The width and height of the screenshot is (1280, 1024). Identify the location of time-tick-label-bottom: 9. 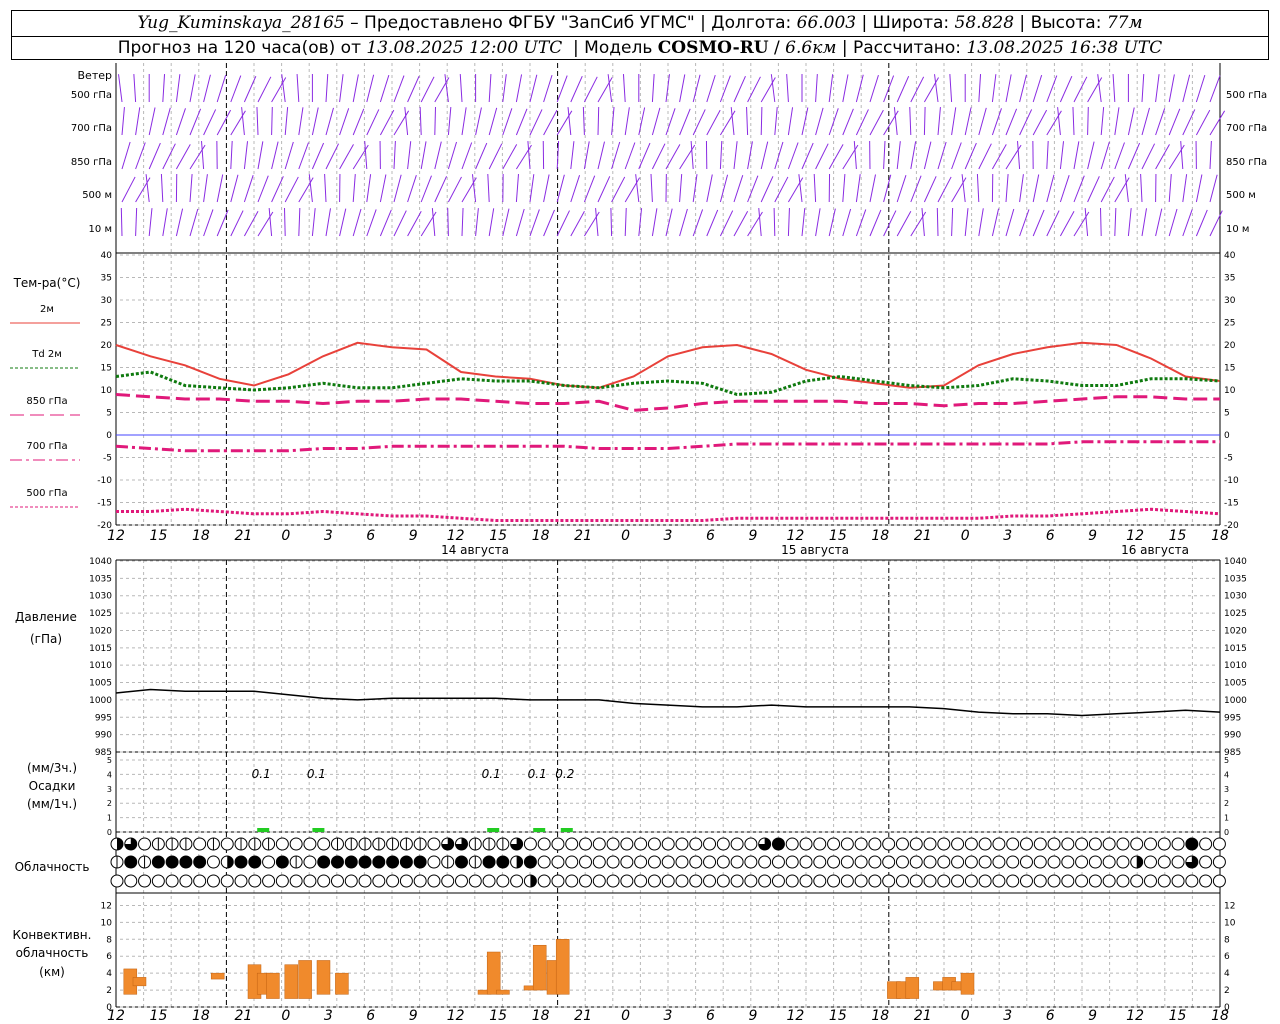
(413, 1016).